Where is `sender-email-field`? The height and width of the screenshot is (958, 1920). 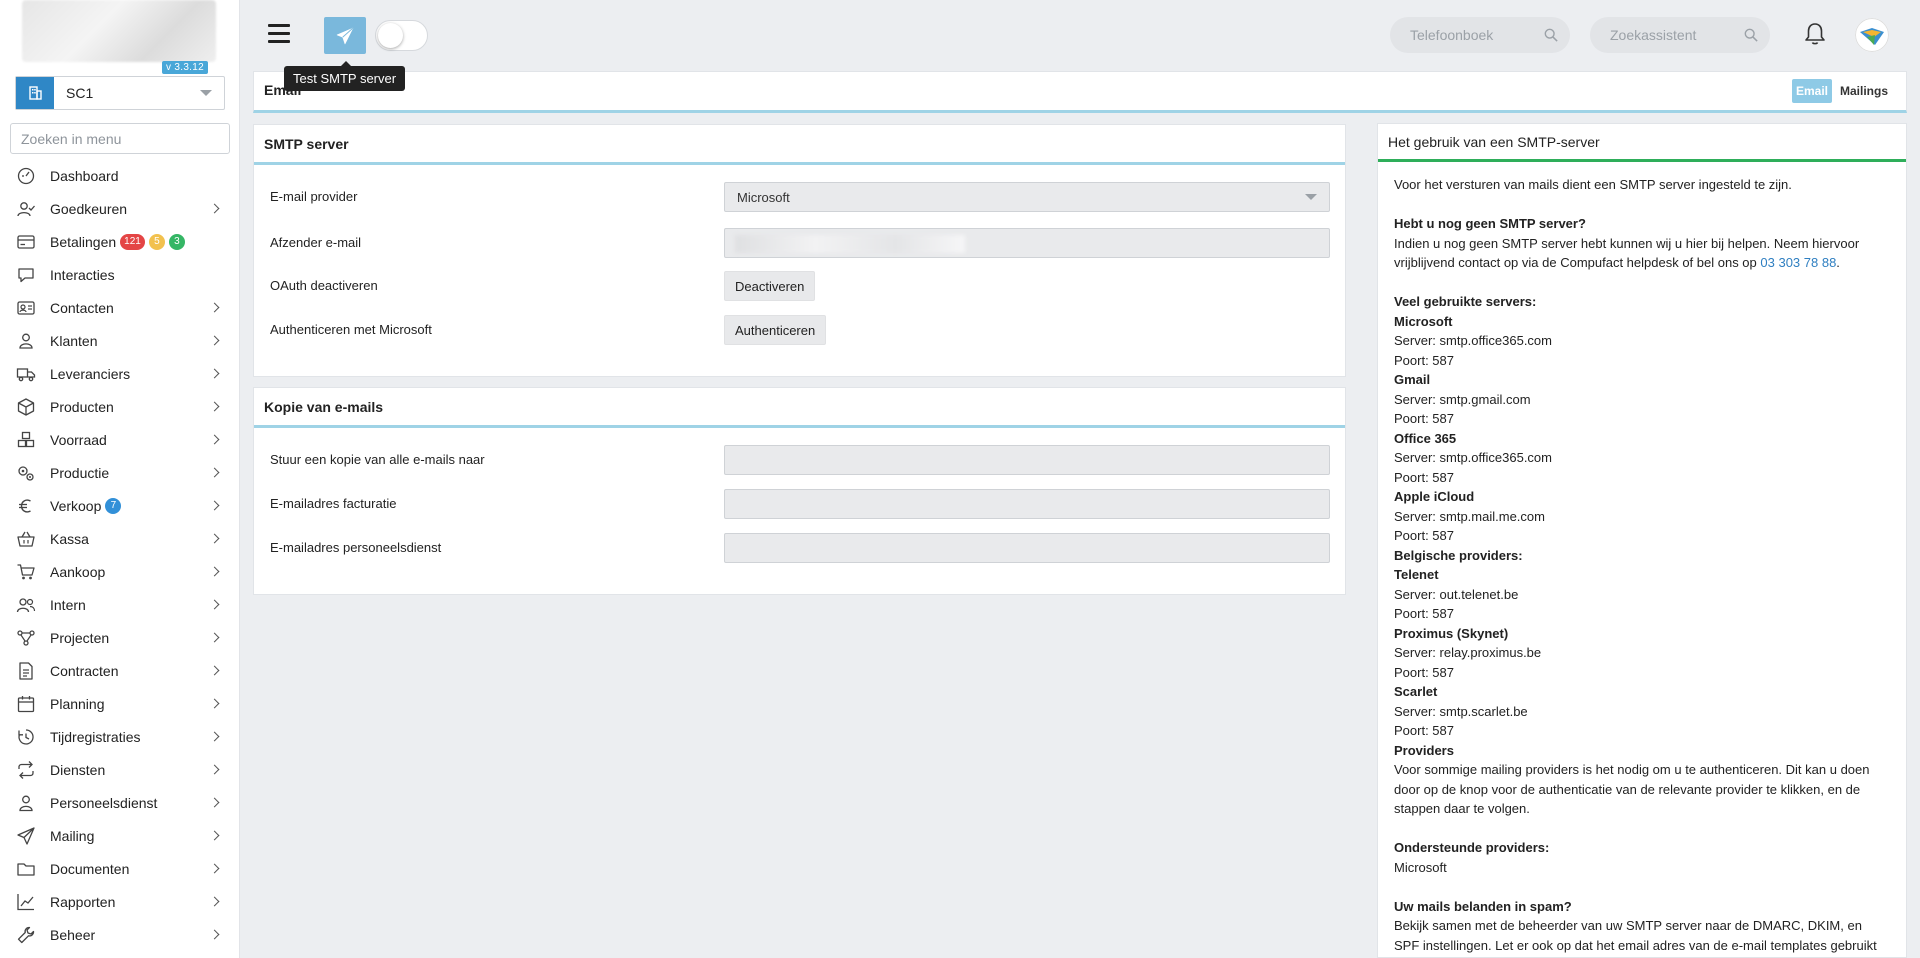 sender-email-field is located at coordinates (1027, 243).